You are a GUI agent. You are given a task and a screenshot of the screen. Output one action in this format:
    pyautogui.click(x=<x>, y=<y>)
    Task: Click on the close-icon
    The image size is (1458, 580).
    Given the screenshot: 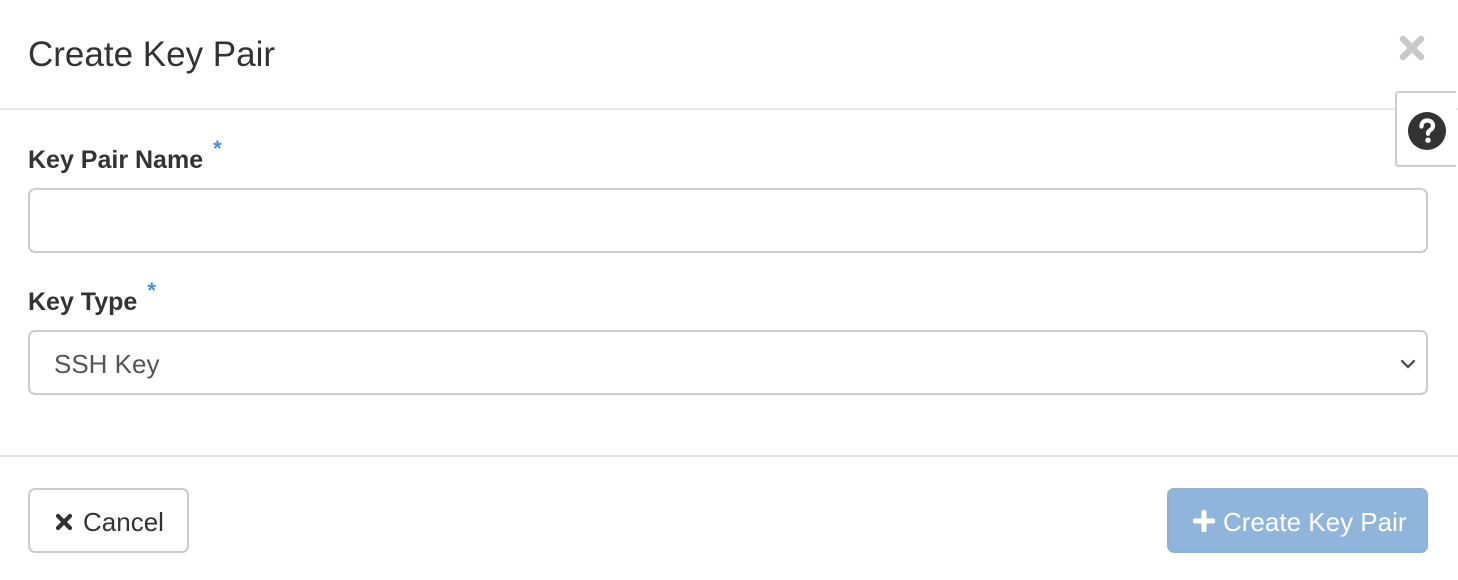 What is the action you would take?
    pyautogui.click(x=1412, y=48)
    